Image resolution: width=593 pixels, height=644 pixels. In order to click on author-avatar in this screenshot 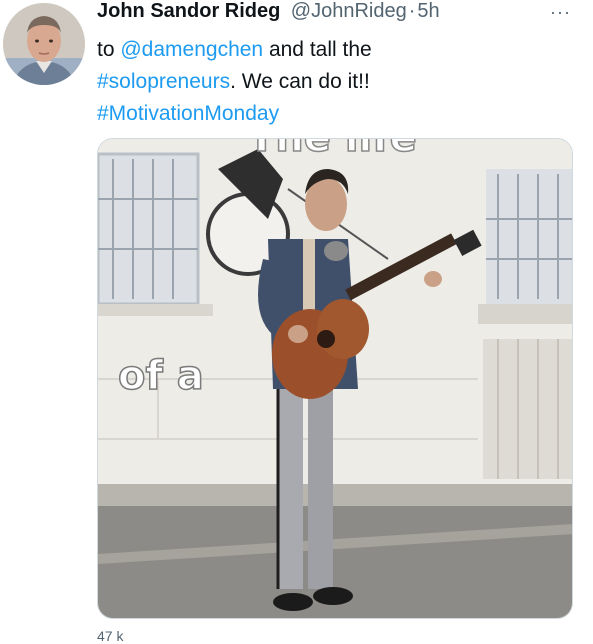, I will do `click(44, 44)`.